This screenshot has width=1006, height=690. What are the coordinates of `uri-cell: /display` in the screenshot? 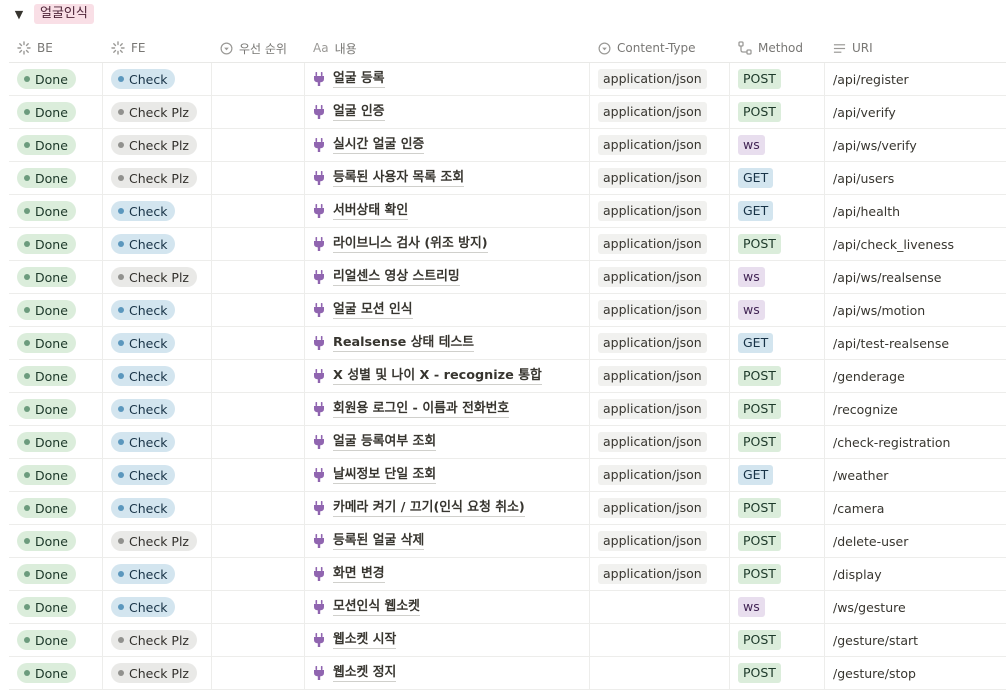 It's located at (915, 574).